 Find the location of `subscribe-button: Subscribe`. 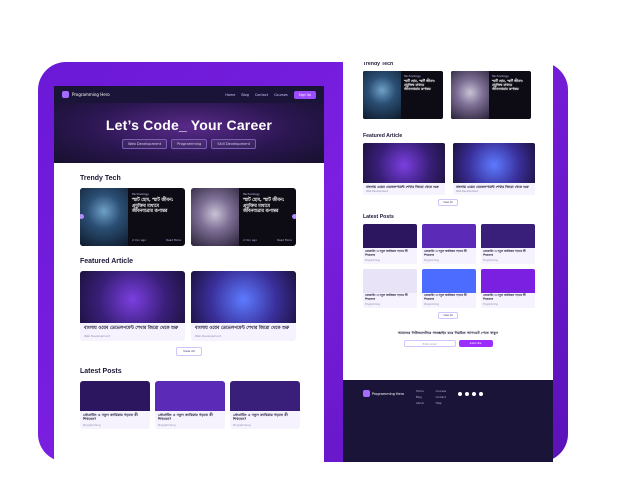

subscribe-button: Subscribe is located at coordinates (475, 343).